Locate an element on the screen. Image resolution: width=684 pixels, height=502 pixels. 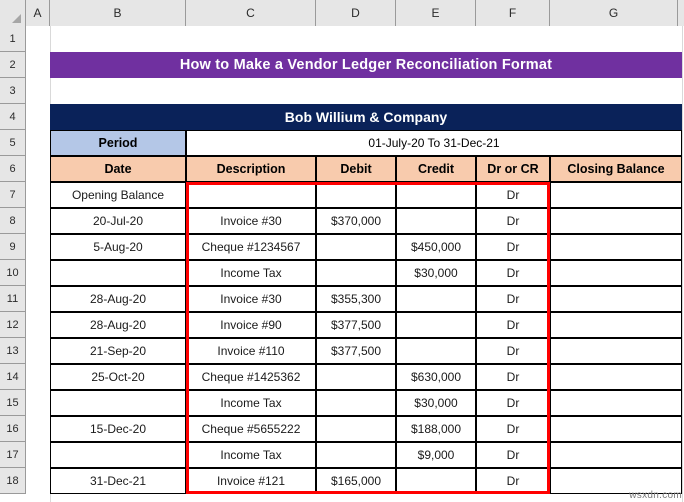
cell-dr-or-cr-row-16: Dr is located at coordinates (513, 429).